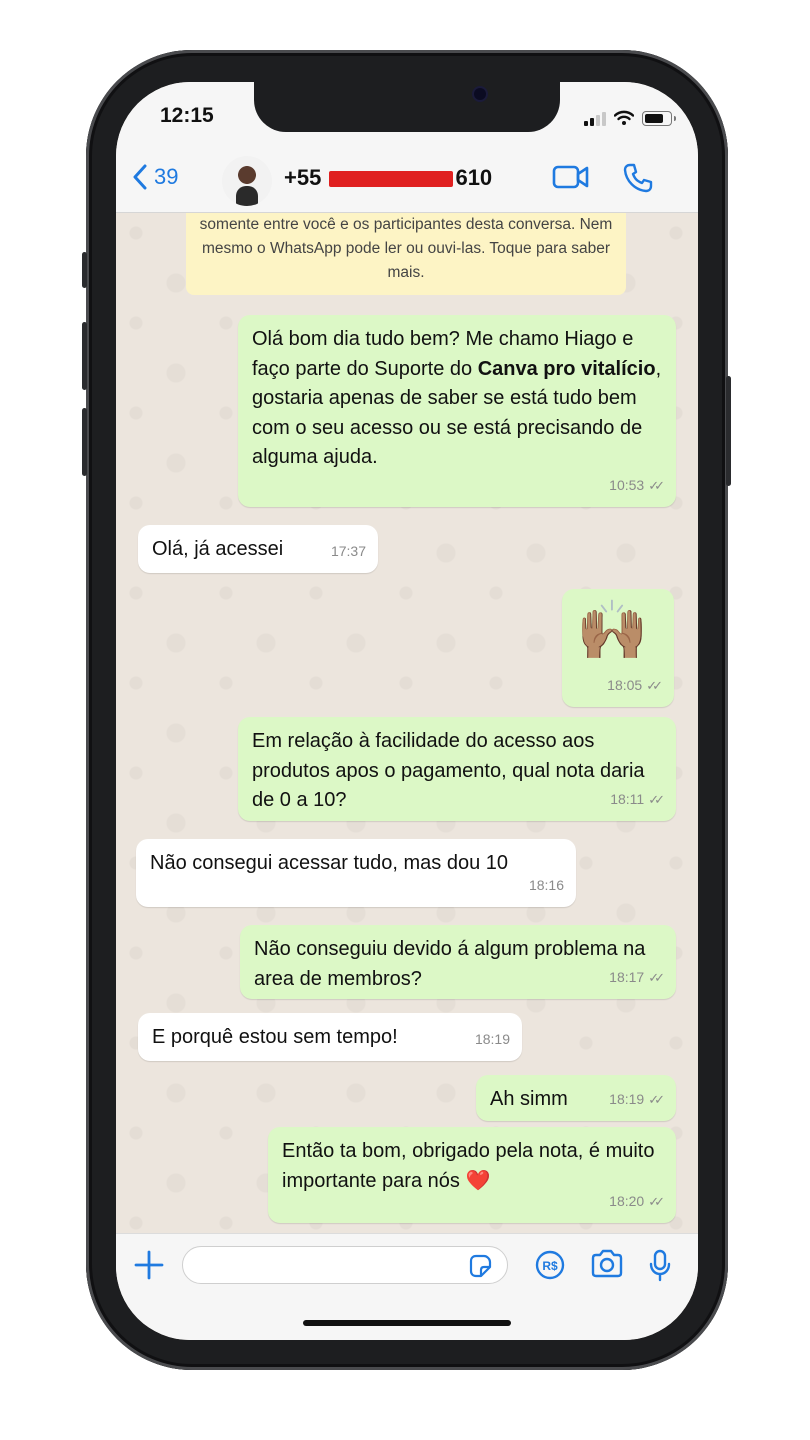  I want to click on message-incoming: E porquê estou sem tempo! 18:19, so click(330, 1037).